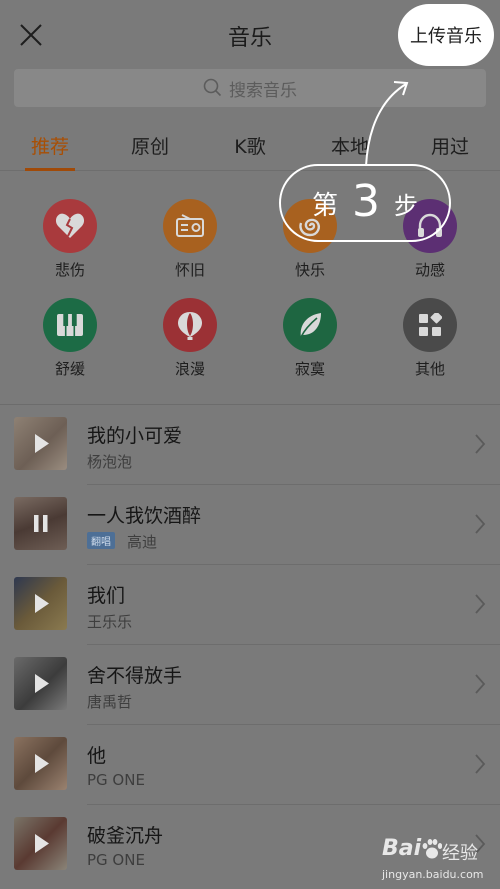 Image resolution: width=500 pixels, height=889 pixels. Describe the element at coordinates (324, 205) in the screenshot. I see `step-prefix: 第` at that location.